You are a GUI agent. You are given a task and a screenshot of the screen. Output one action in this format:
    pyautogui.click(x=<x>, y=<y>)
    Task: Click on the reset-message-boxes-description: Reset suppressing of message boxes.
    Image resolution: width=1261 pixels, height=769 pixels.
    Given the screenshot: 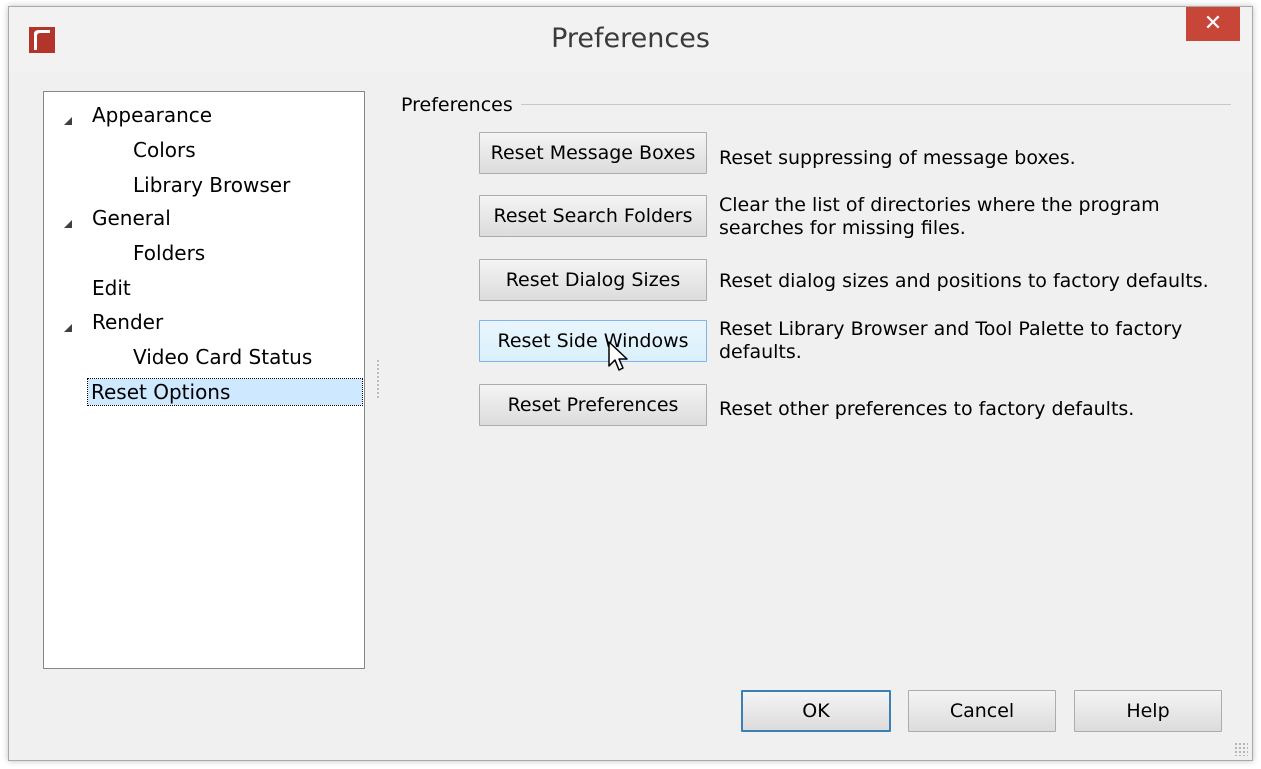 What is the action you would take?
    pyautogui.click(x=897, y=158)
    